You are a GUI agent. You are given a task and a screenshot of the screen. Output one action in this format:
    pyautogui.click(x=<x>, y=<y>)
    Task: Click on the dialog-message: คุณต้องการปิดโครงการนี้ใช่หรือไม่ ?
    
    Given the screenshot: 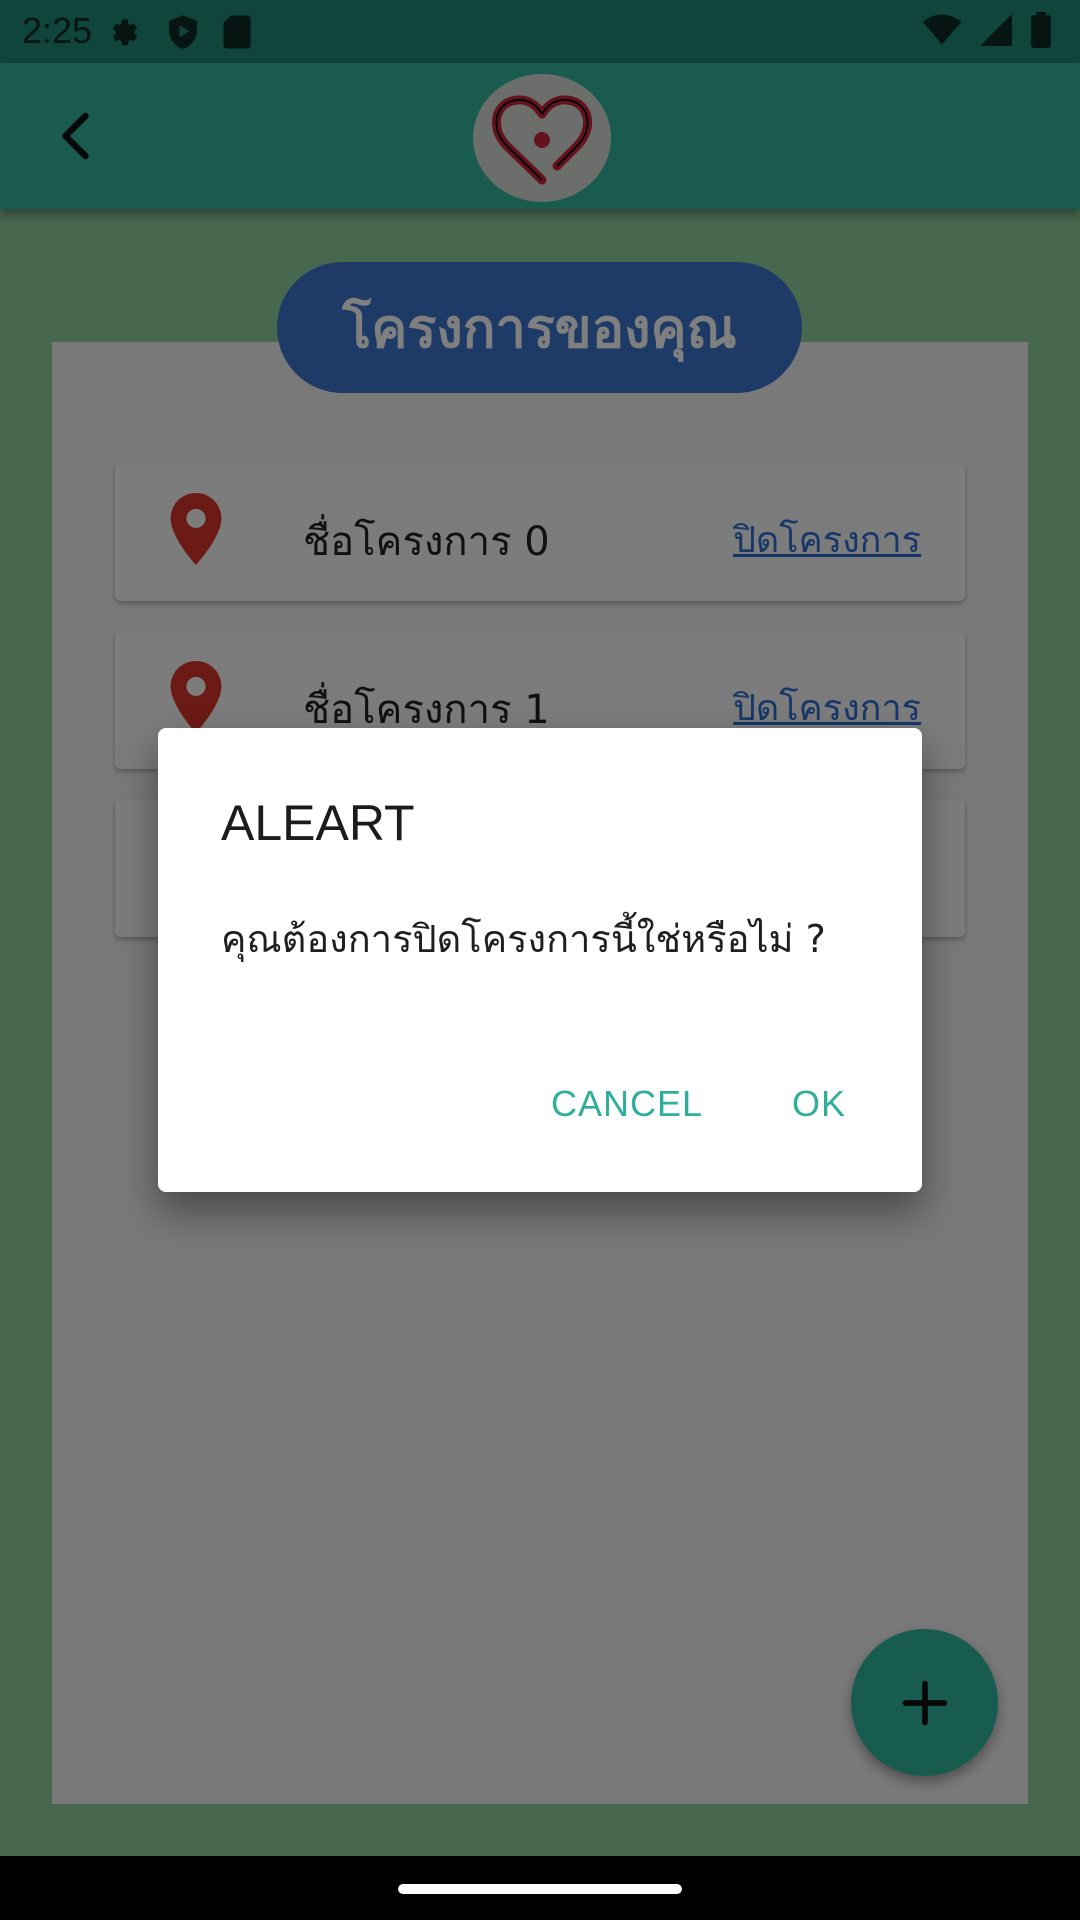 What is the action you would take?
    pyautogui.click(x=523, y=939)
    